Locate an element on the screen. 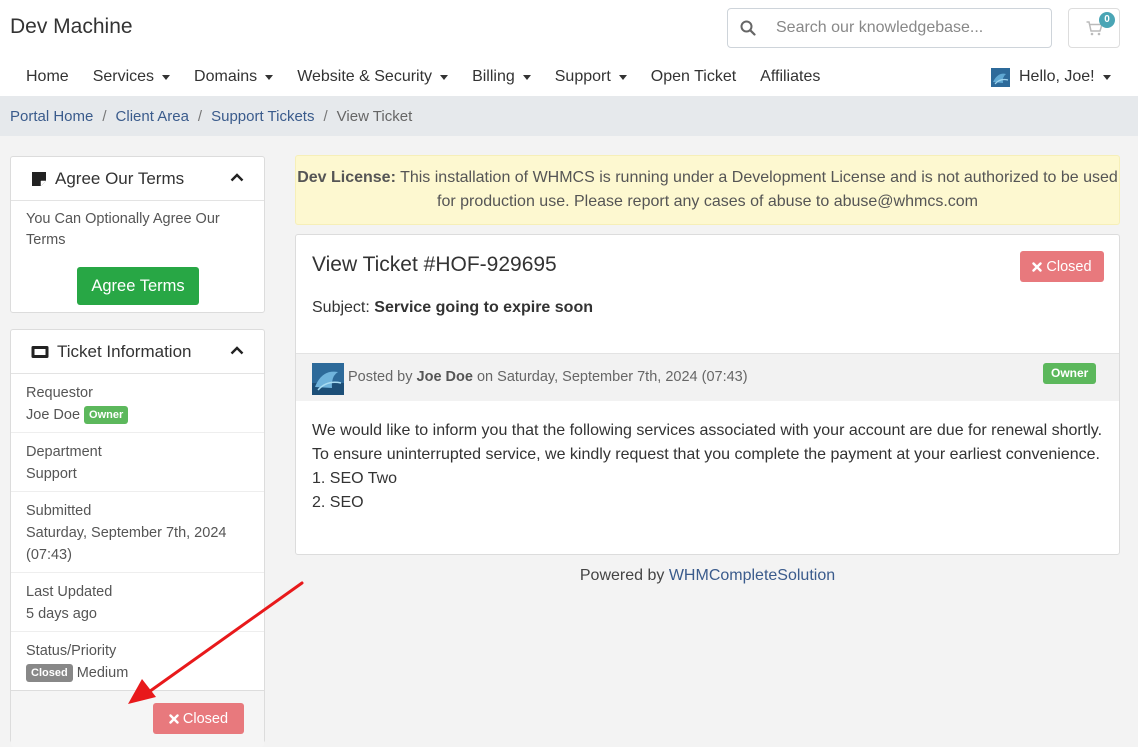  nav-label: Services is located at coordinates (123, 76).